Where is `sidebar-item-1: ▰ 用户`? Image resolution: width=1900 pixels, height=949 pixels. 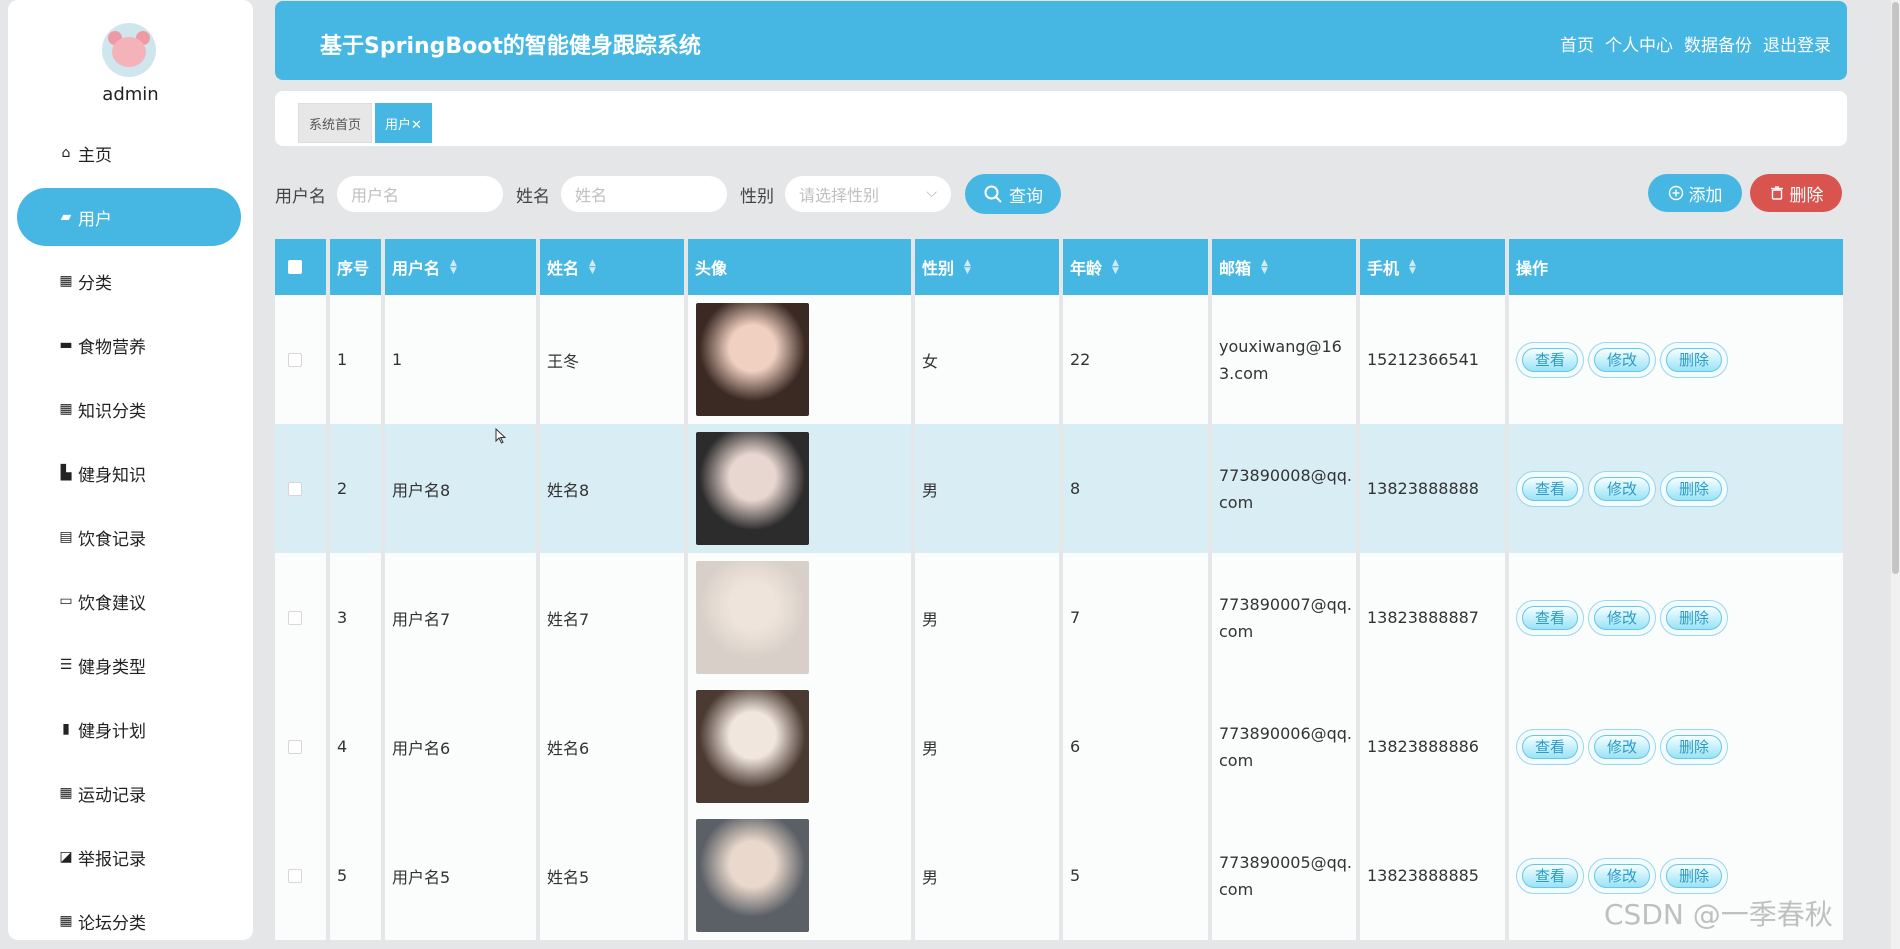
sidebar-item-1: ▰ 用户 is located at coordinates (129, 217).